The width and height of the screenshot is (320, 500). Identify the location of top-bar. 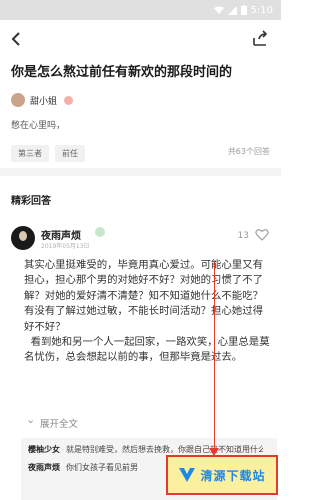
(140, 40).